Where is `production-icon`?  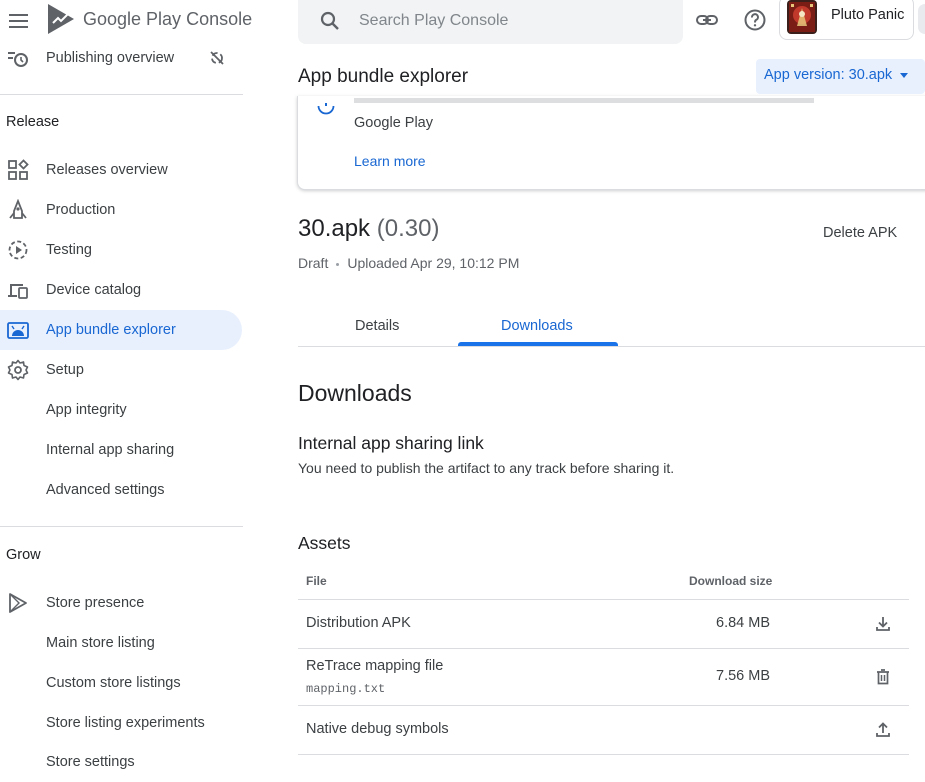
production-icon is located at coordinates (18, 210).